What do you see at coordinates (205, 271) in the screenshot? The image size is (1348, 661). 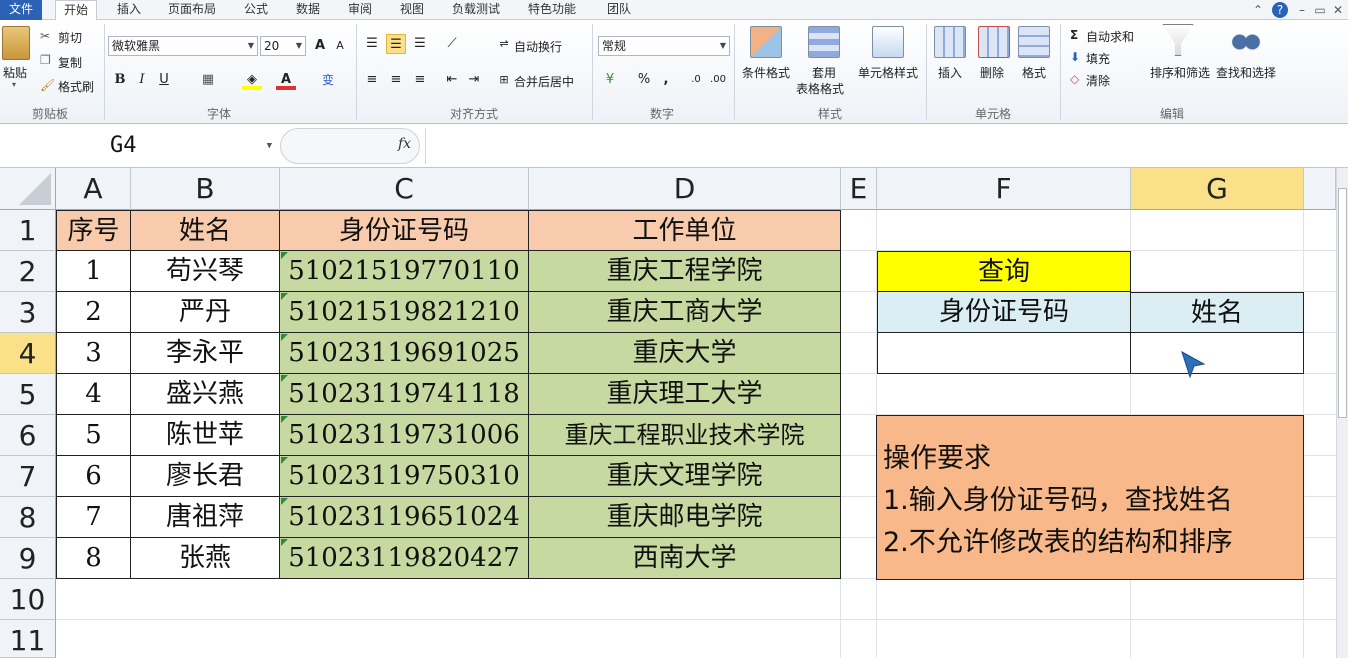 I see `table-cell-name: 苟兴琴` at bounding box center [205, 271].